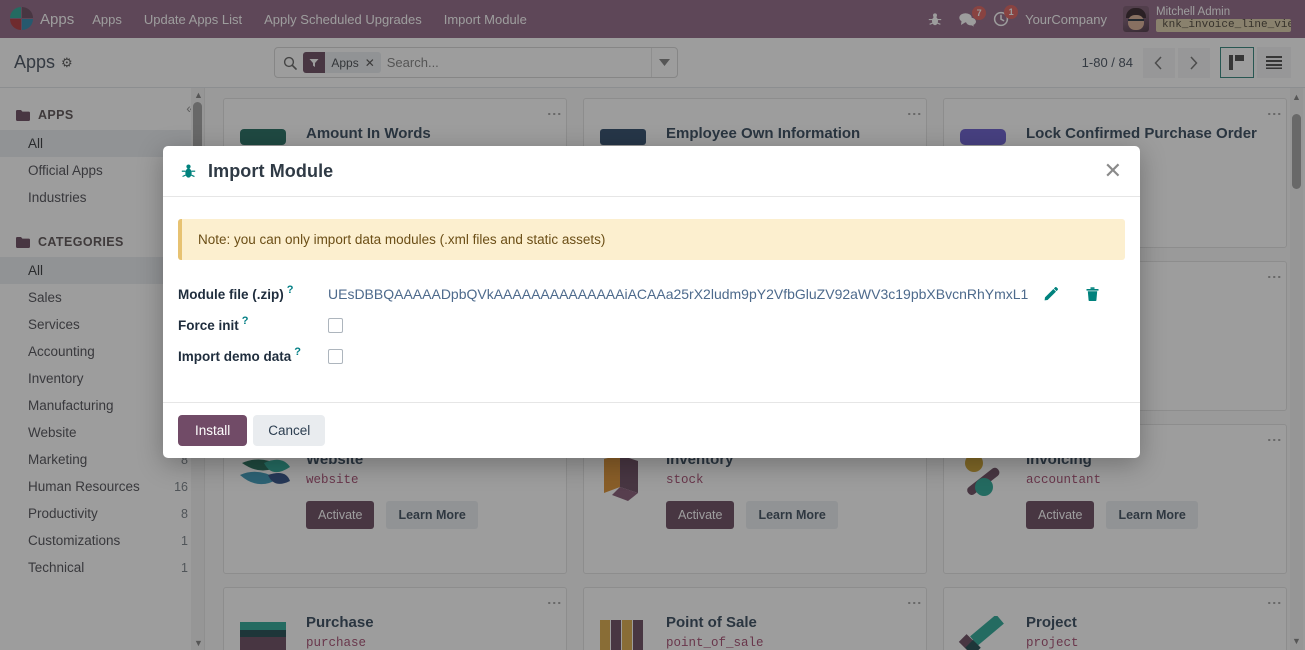  I want to click on dialog-header: Import Module ✕, so click(651, 171).